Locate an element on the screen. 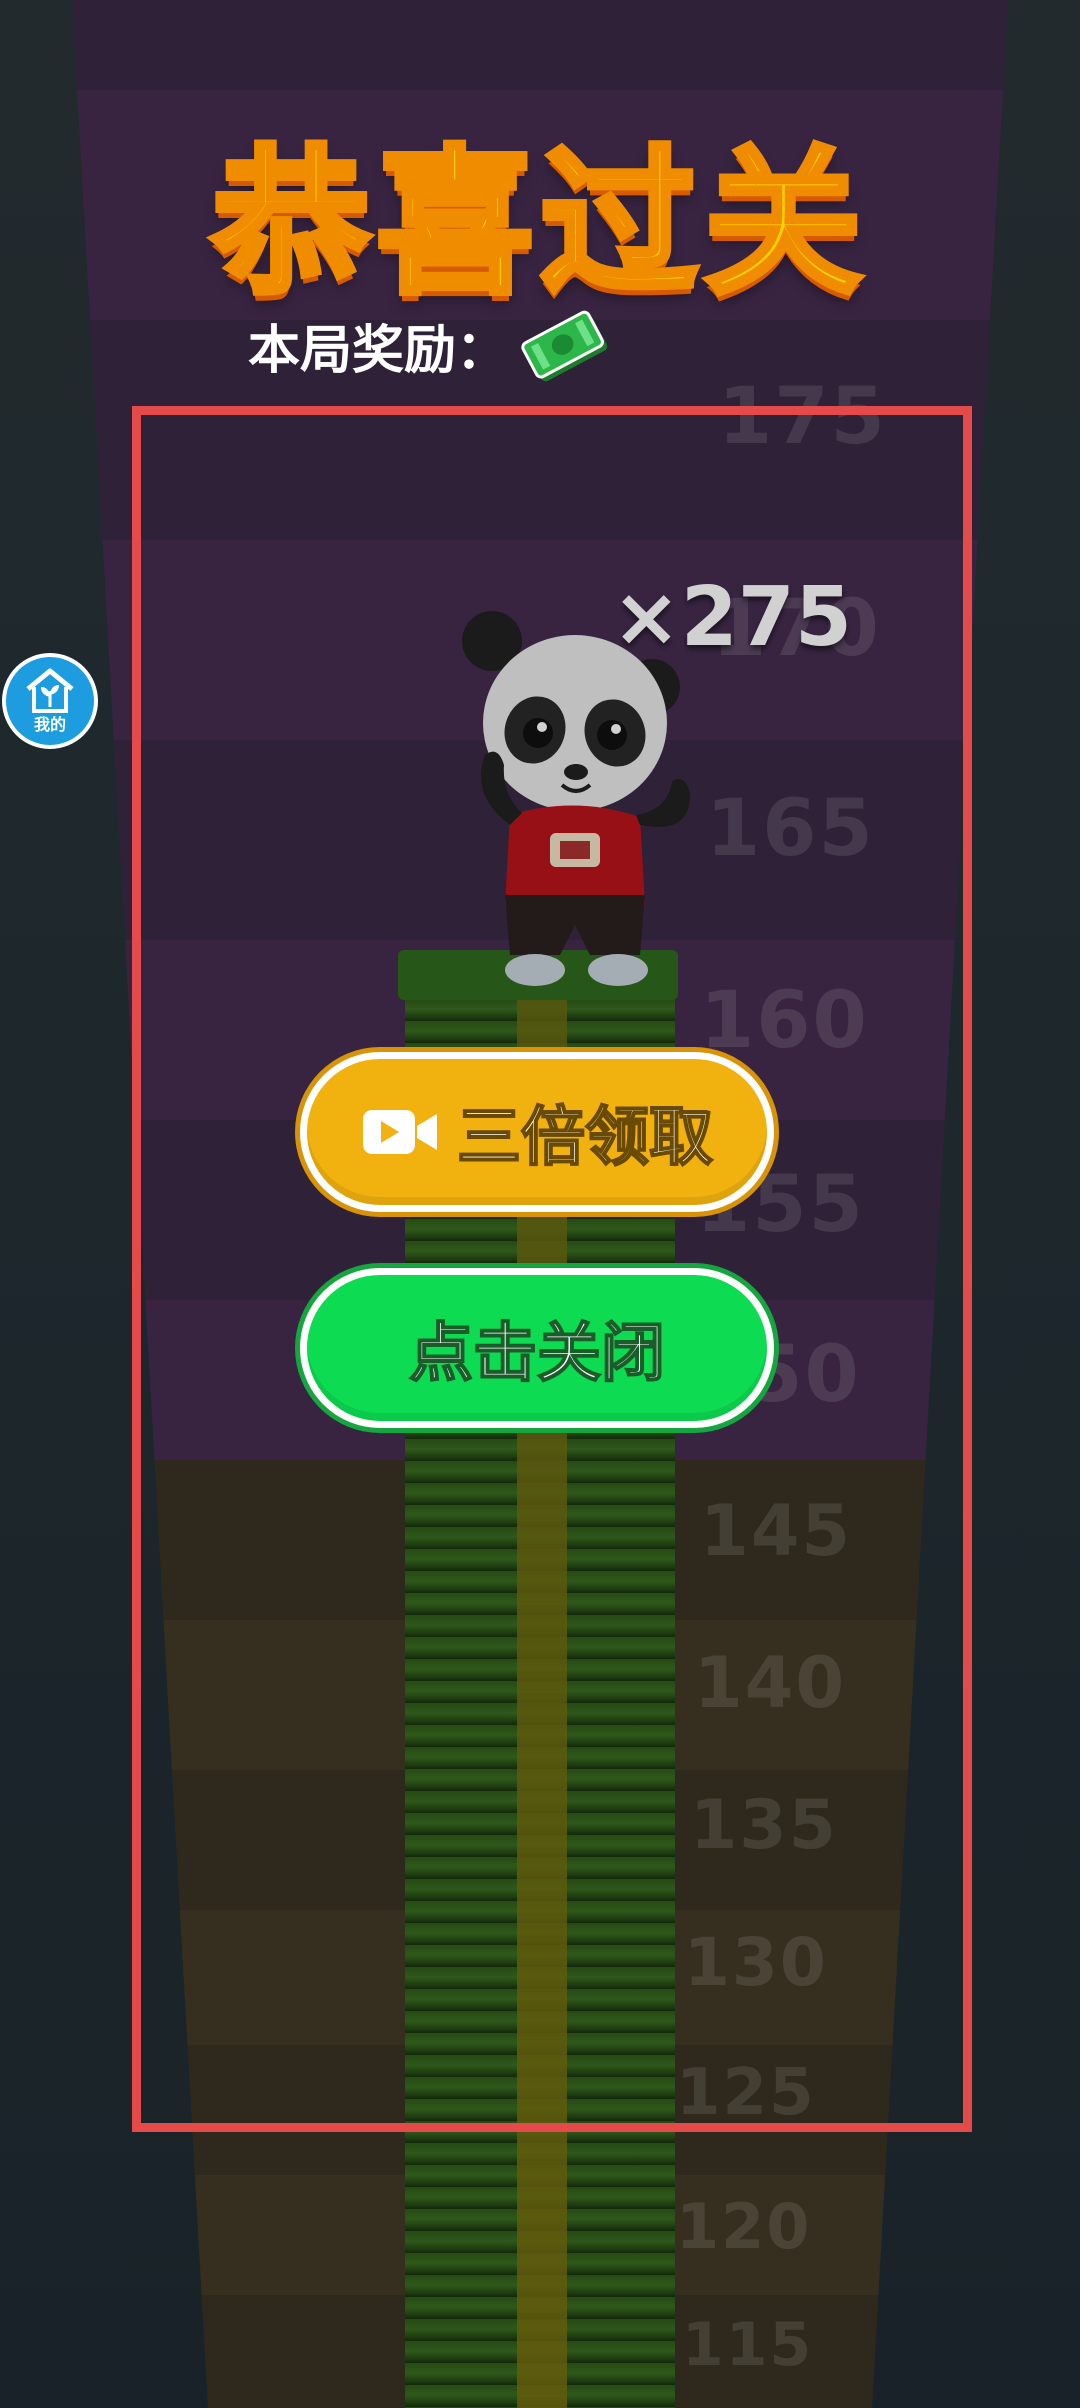  my-home-label: 我的 is located at coordinates (49, 724).